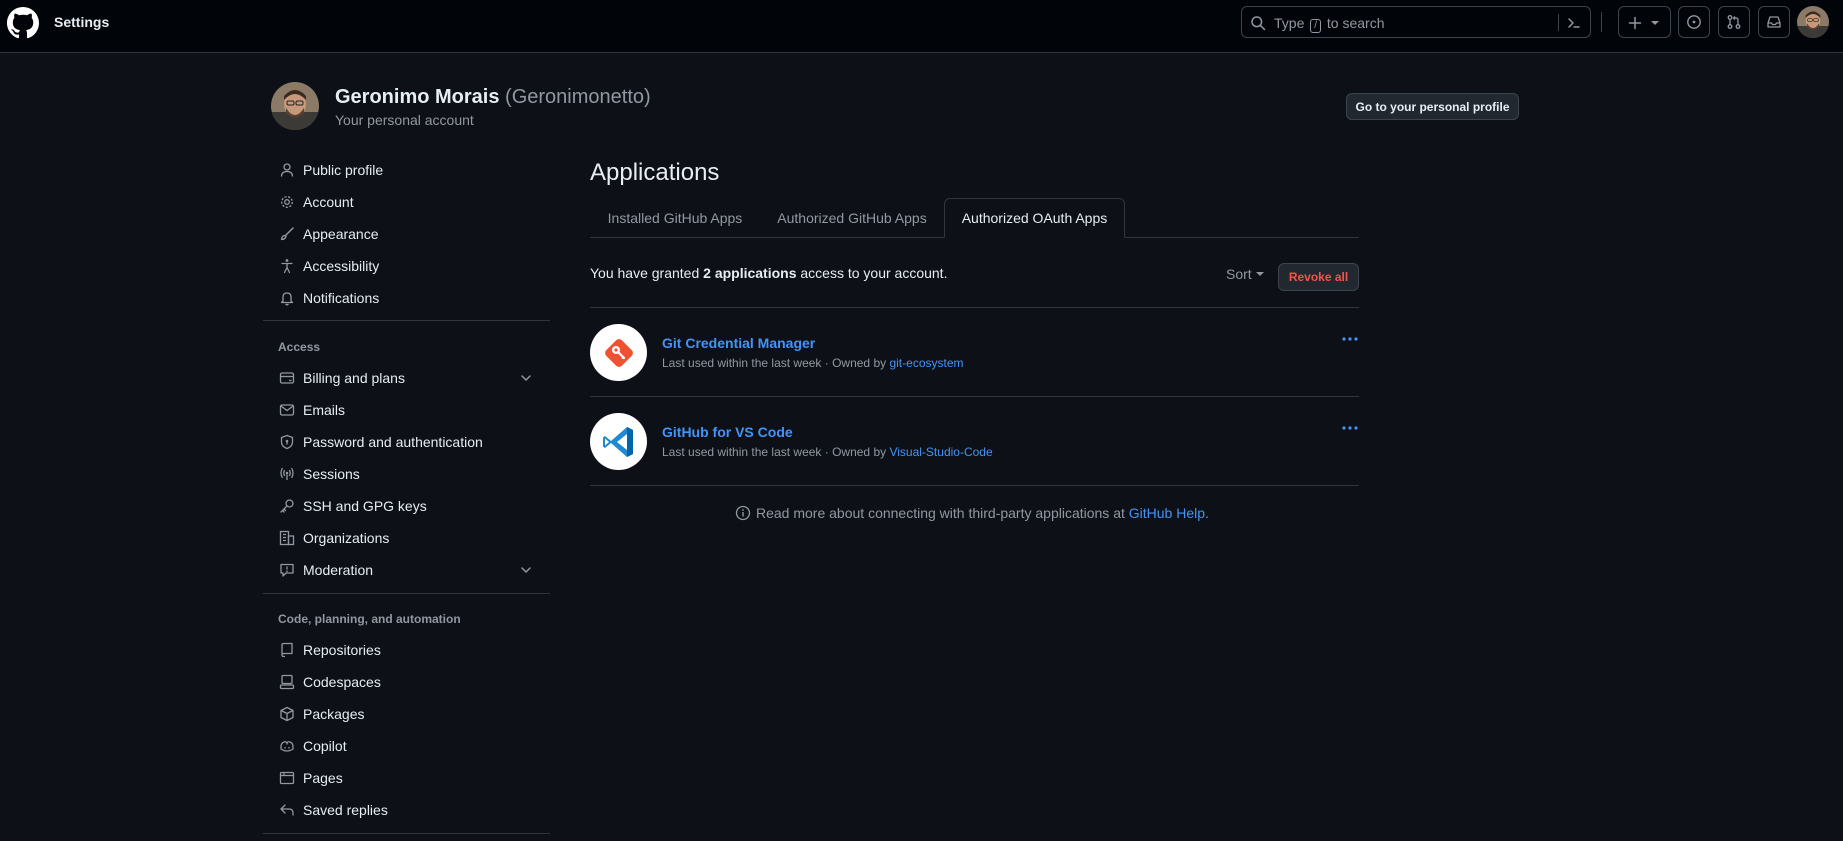  What do you see at coordinates (410, 506) in the screenshot?
I see `sidebar-item-ssh-gpg: SSH and GPG keys` at bounding box center [410, 506].